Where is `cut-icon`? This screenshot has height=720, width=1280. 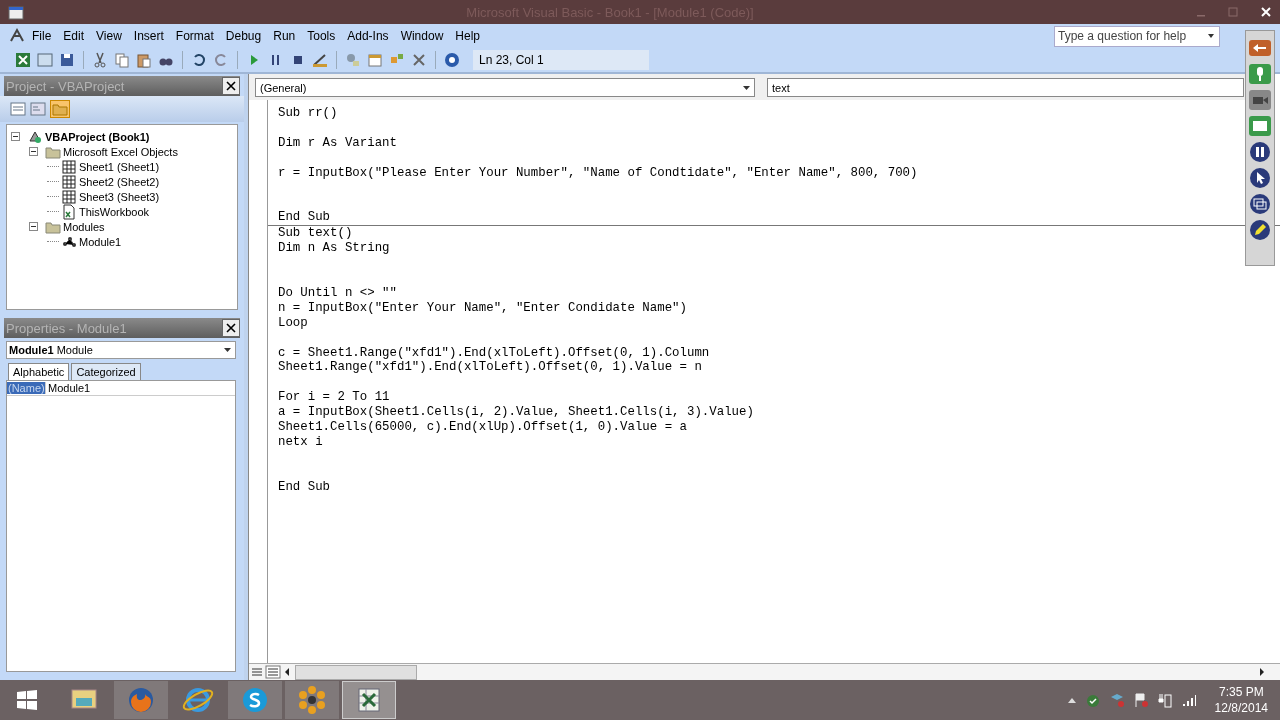 cut-icon is located at coordinates (100, 60).